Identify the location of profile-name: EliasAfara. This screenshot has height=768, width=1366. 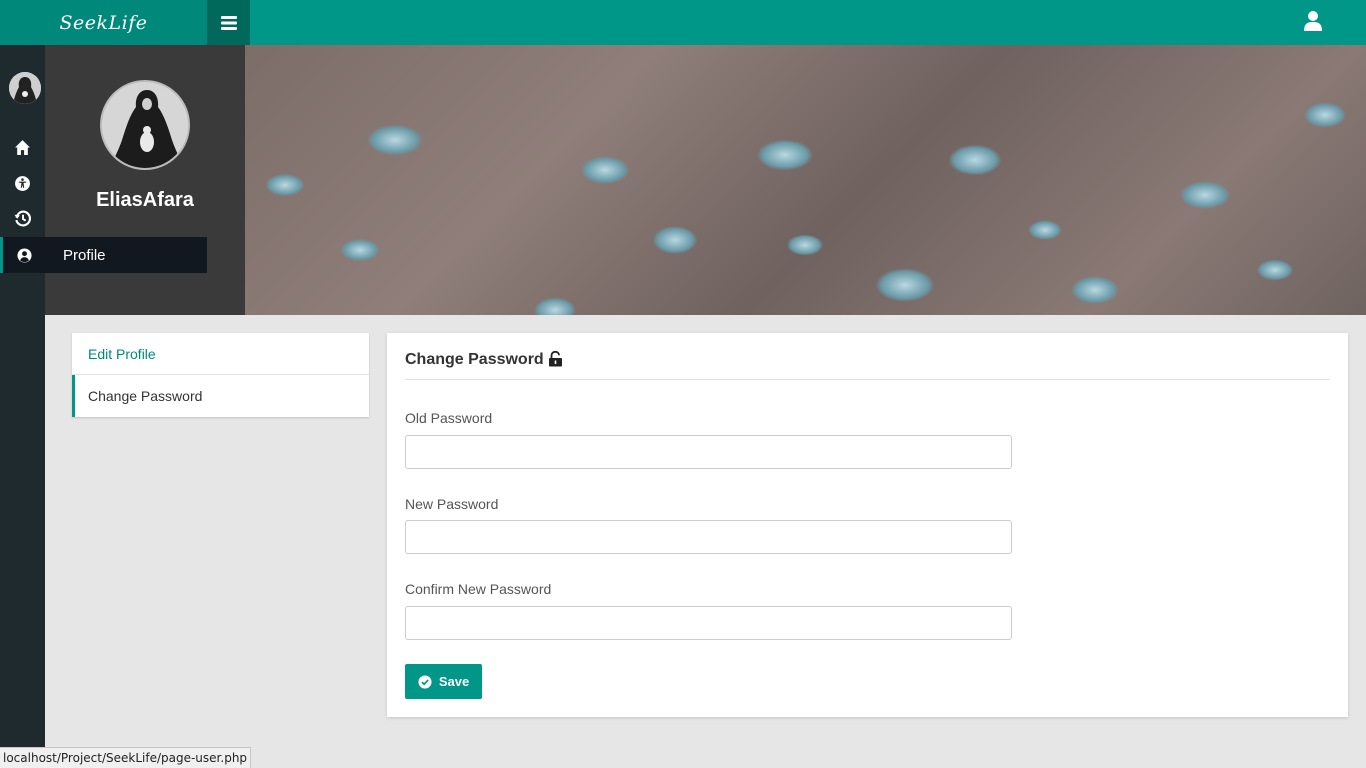
(145, 200).